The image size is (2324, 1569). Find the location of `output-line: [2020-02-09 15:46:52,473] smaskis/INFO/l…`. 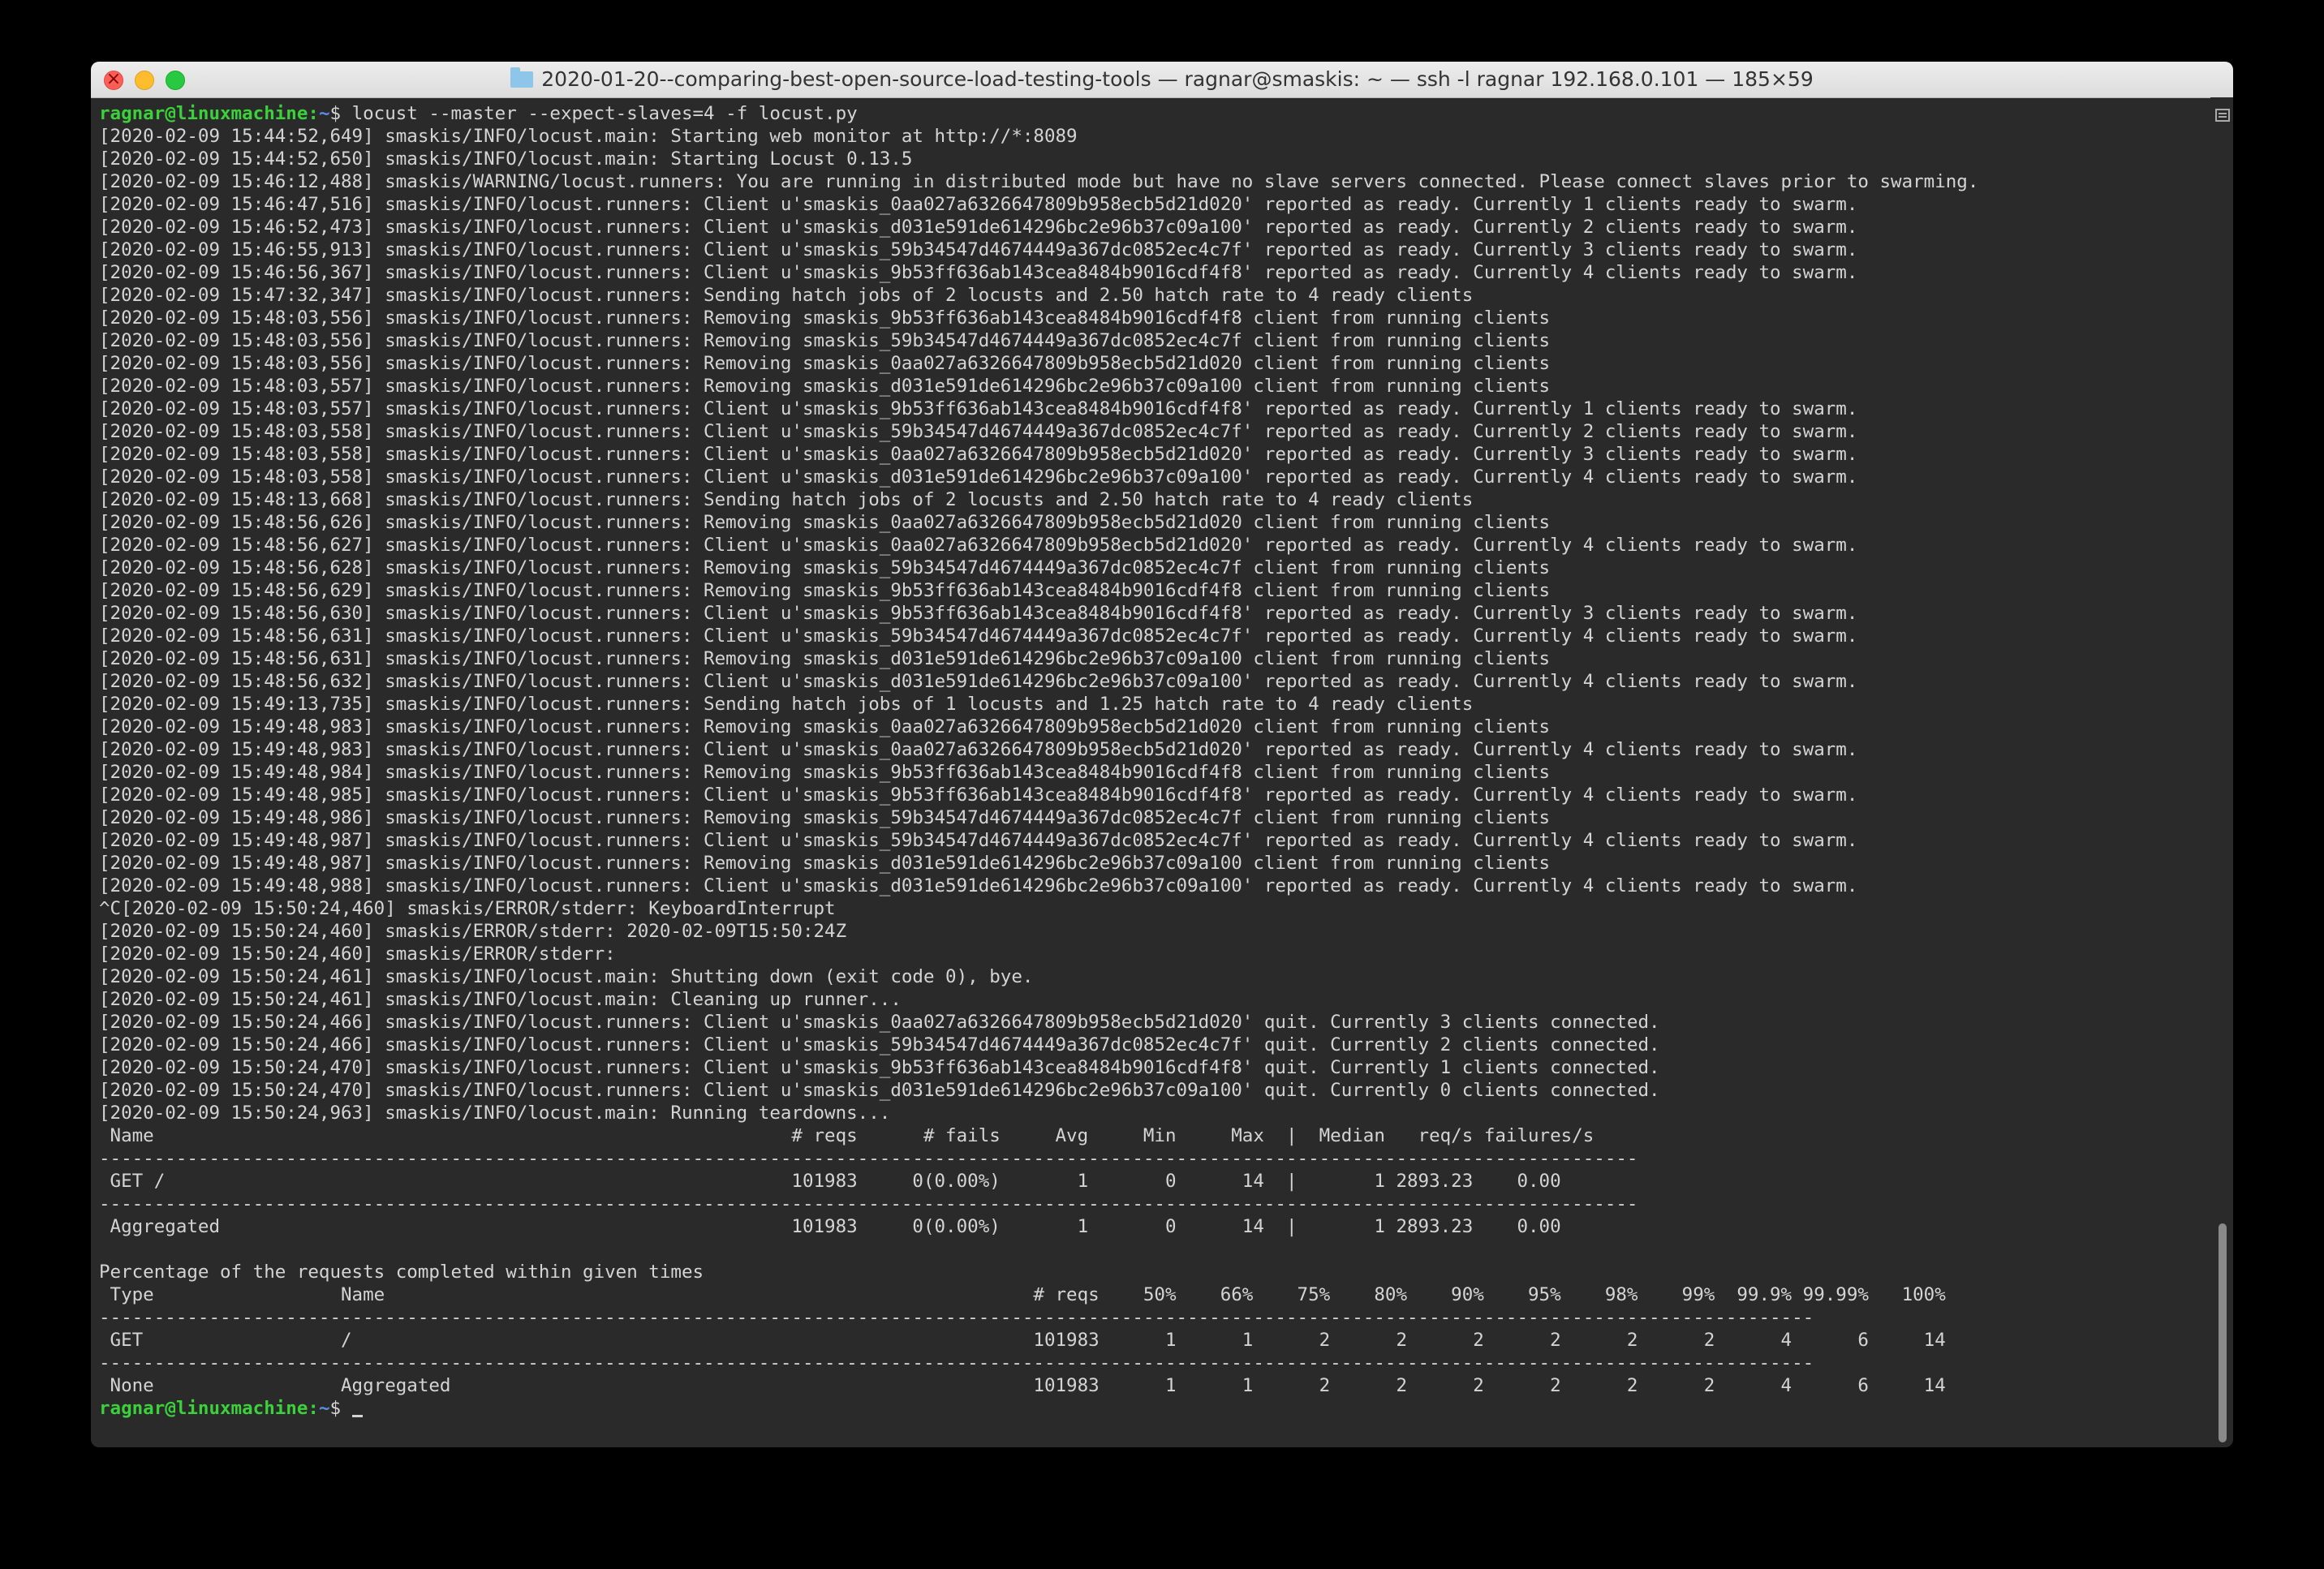

output-line: [2020-02-09 15:46:52,473] smaskis/INFO/l… is located at coordinates (978, 227).